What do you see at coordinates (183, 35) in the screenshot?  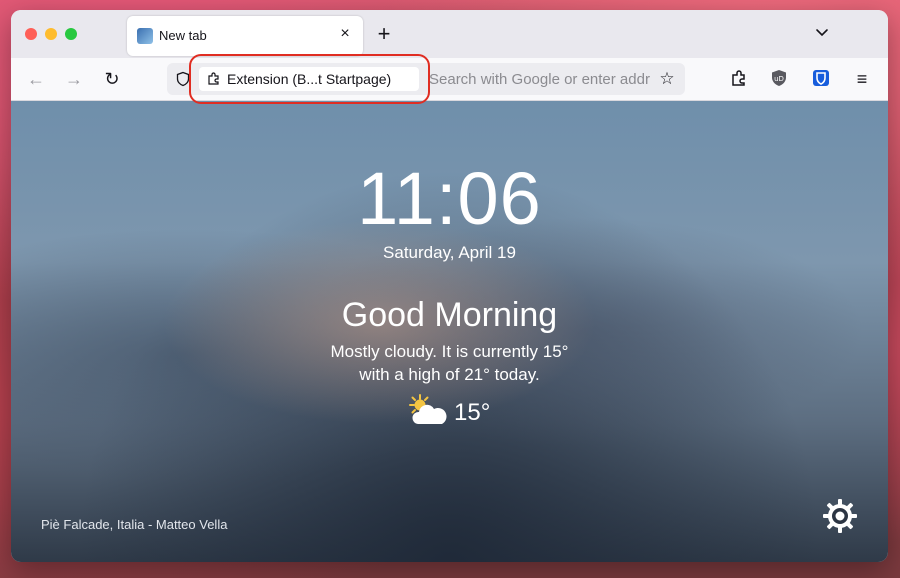 I see `tab-title: New tab` at bounding box center [183, 35].